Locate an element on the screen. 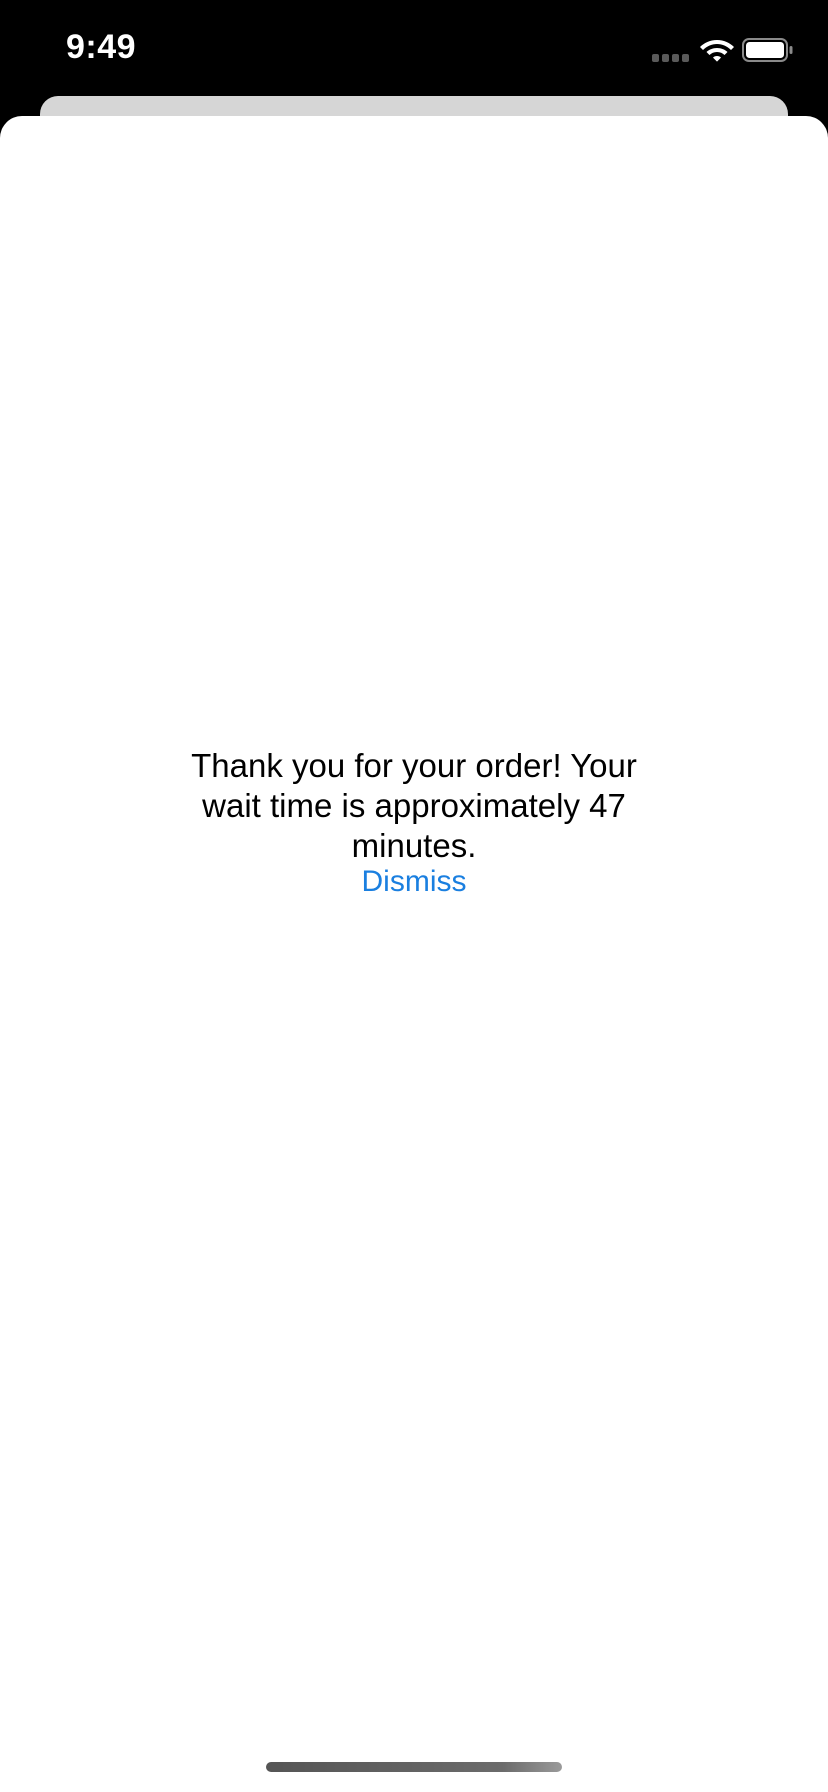 The image size is (828, 1792). dismiss-button: Dismiss is located at coordinates (414, 882).